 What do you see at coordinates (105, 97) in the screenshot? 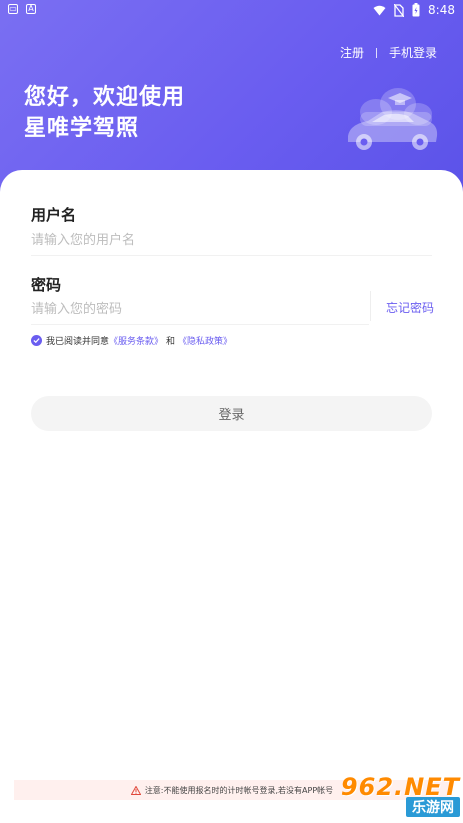
I see `welcome-line-1: 您好，欢迎使用` at bounding box center [105, 97].